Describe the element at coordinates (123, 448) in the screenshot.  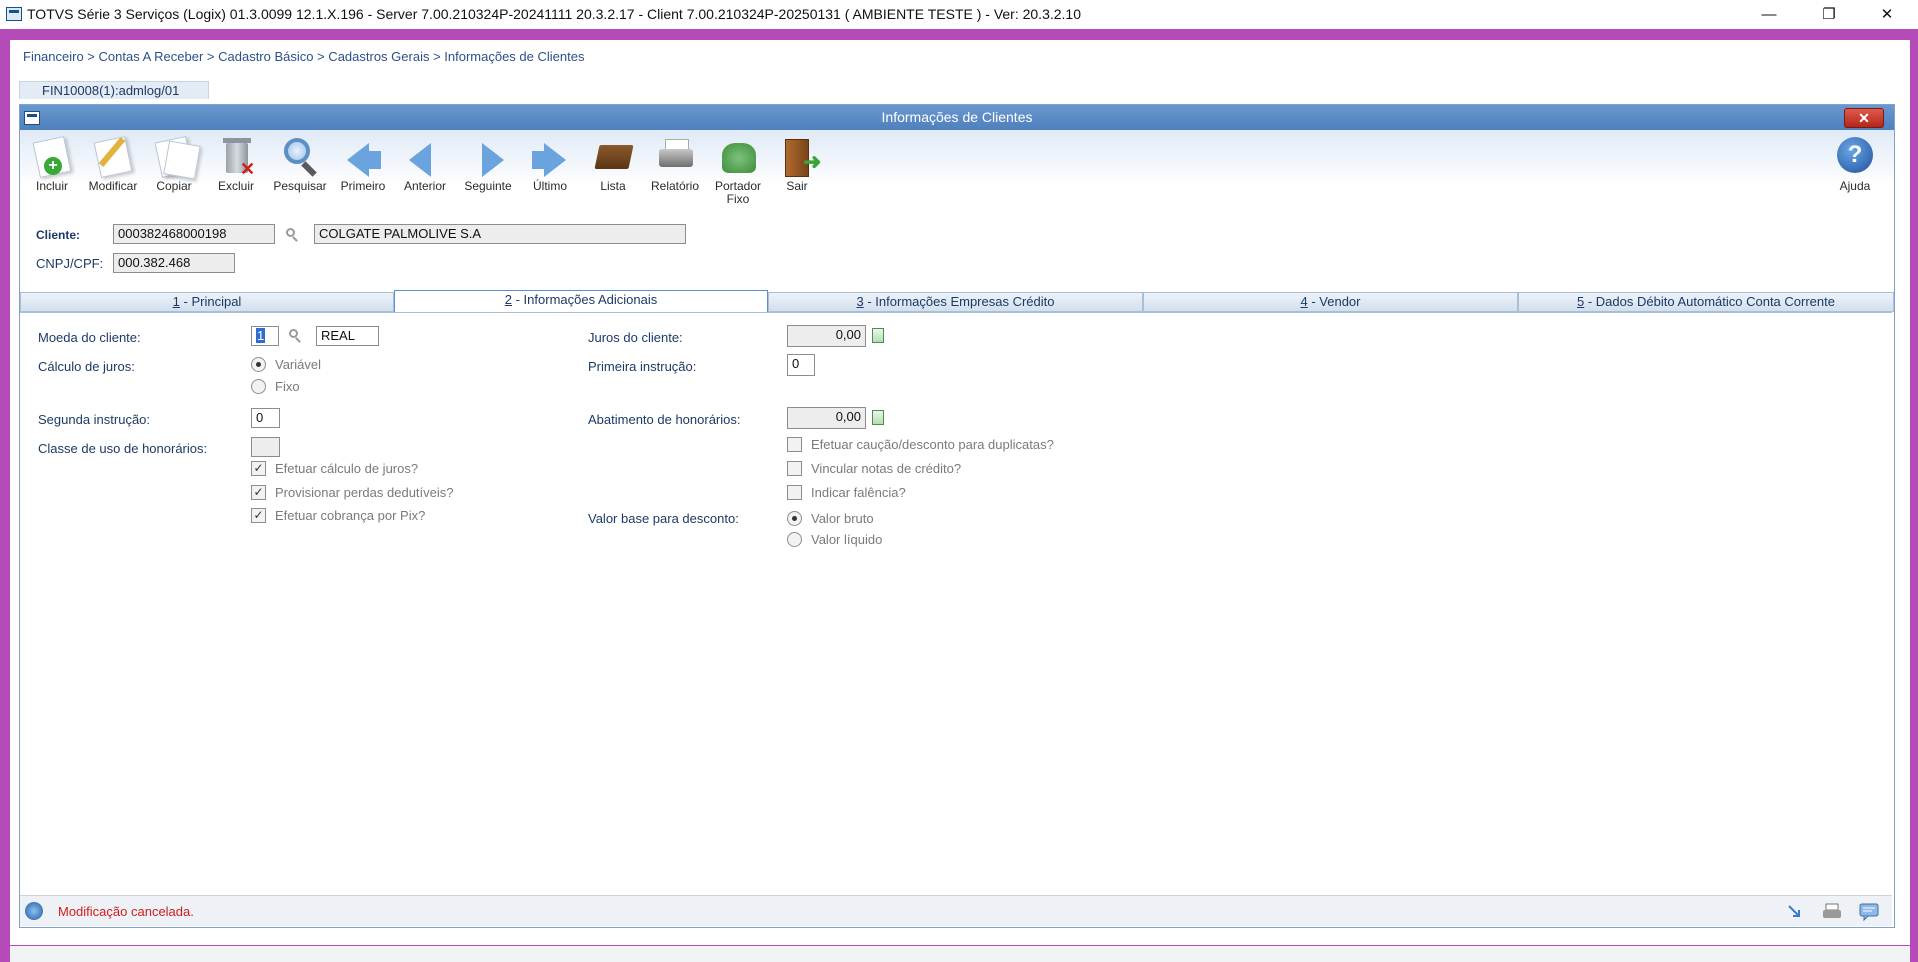
I see `classe-honorarios-label: Classe de uso de honorários:` at that location.